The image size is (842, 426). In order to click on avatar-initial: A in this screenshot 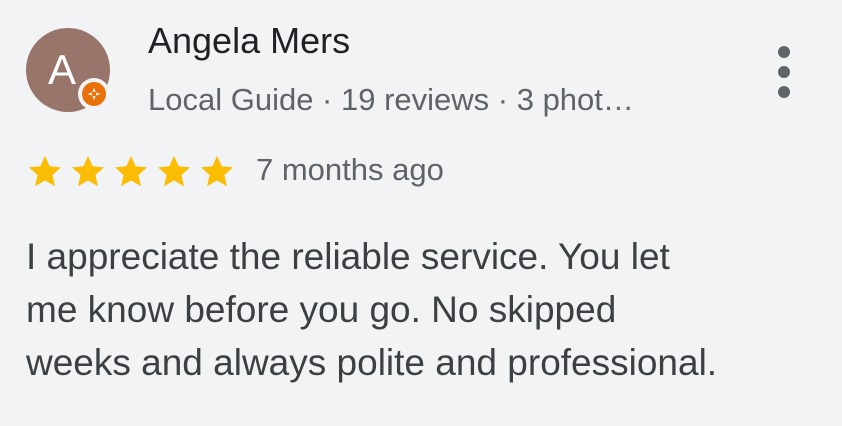, I will do `click(61, 69)`.